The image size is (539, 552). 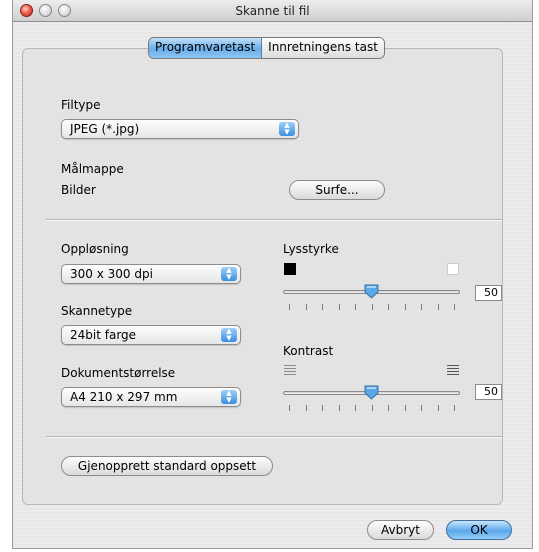 I want to click on docsize-popup: A4 210 x 297 mm ▲ ▼, so click(x=151, y=397).